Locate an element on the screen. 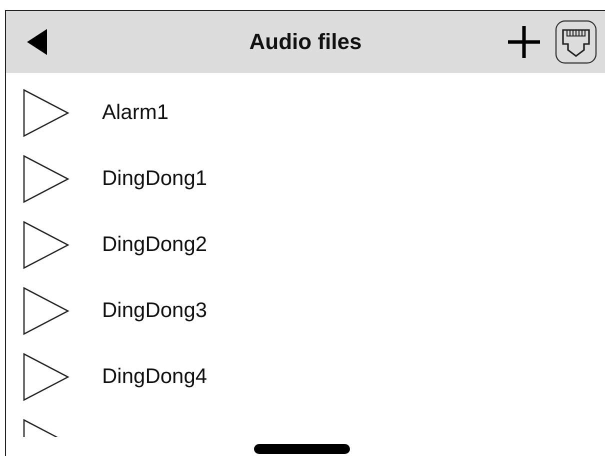  screen-title: Audio files is located at coordinates (305, 41).